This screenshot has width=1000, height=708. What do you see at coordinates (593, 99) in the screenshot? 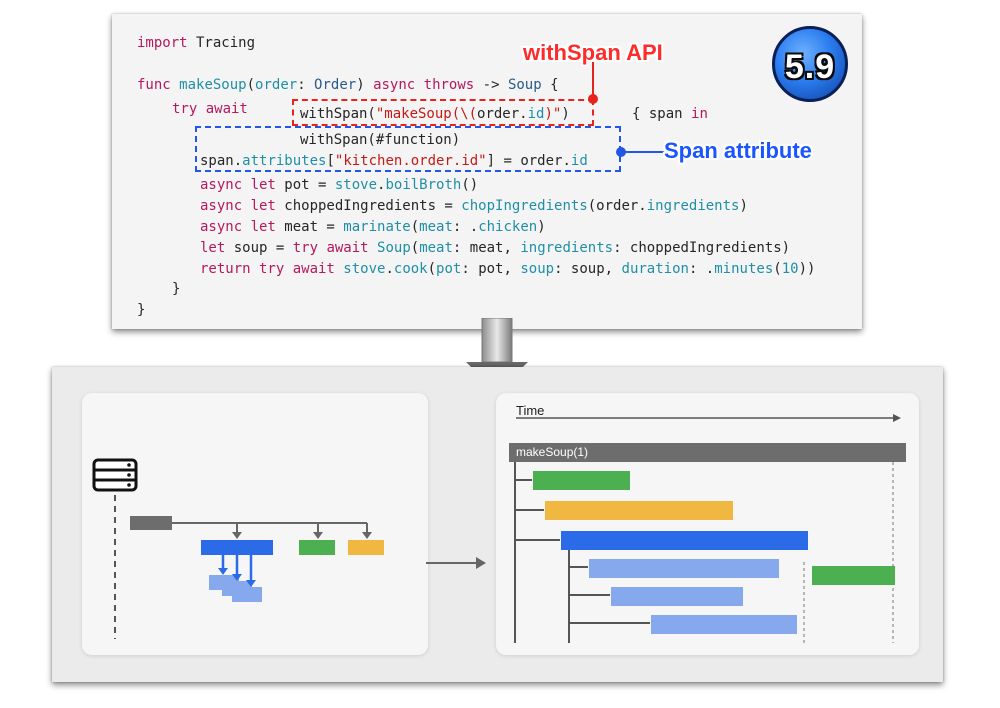
I see `withspan-api-connector-dot` at bounding box center [593, 99].